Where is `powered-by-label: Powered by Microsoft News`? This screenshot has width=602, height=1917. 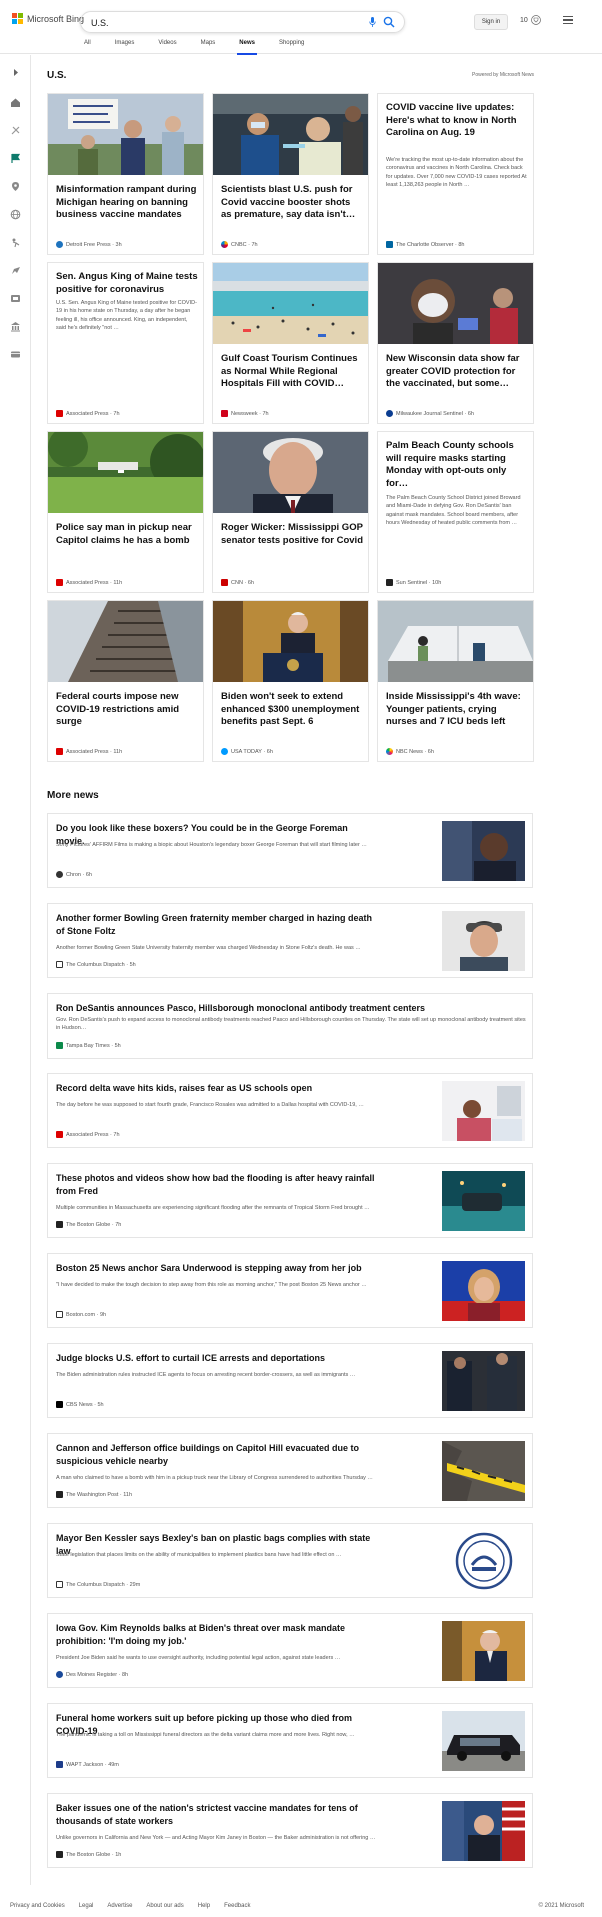
powered-by-label: Powered by Microsoft News is located at coordinates (503, 75).